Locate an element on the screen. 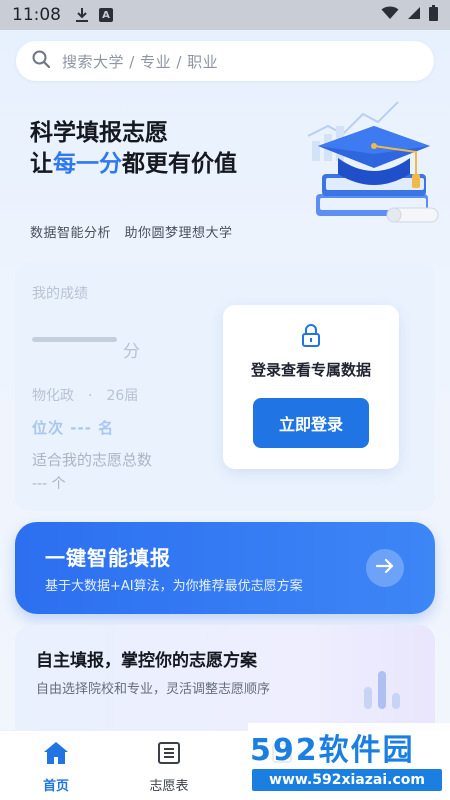  sim-badge-icon: A is located at coordinates (106, 15).